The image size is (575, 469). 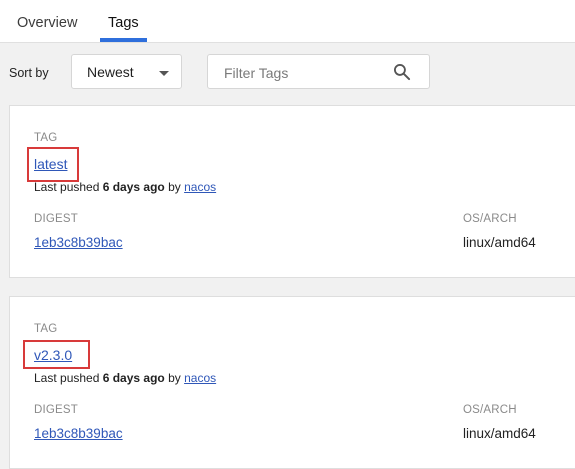 What do you see at coordinates (47, 23) in the screenshot?
I see `tab-overview: Overview` at bounding box center [47, 23].